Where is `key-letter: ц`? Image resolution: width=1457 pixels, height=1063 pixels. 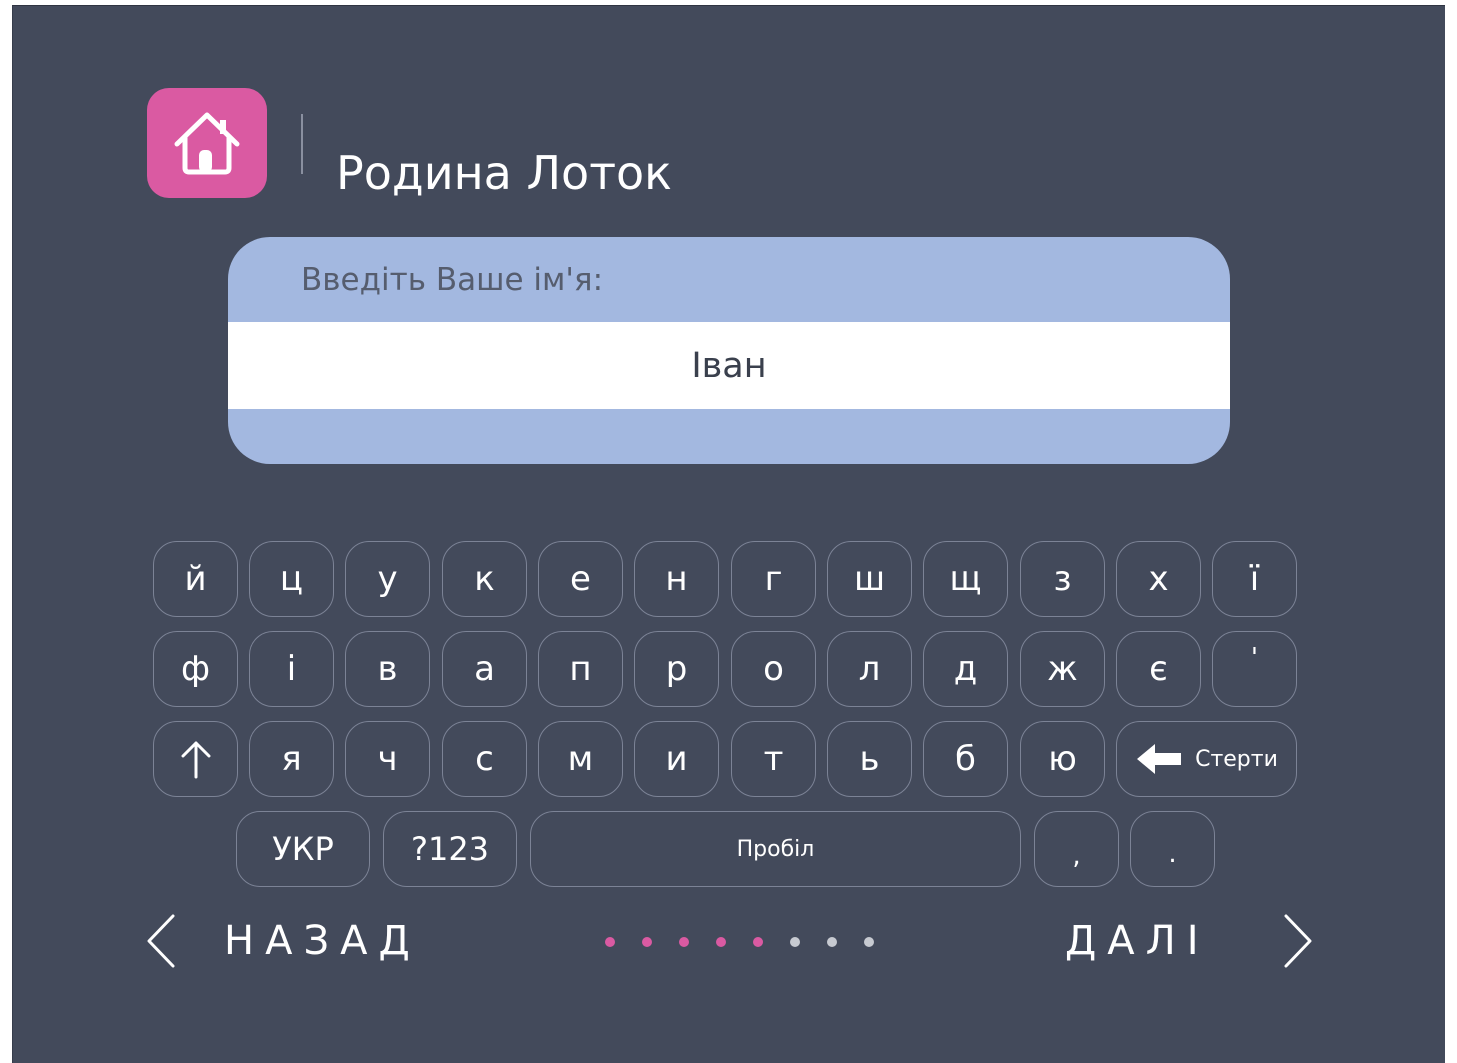
key-letter: ц is located at coordinates (291, 579).